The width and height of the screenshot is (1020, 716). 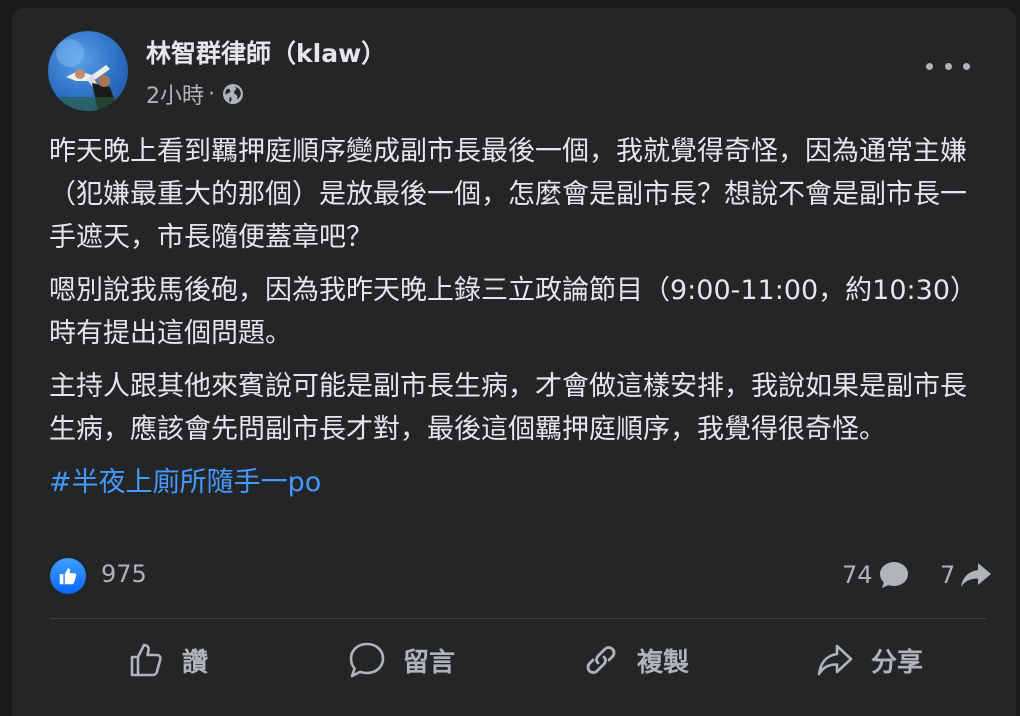 I want to click on author-avatar, so click(x=88, y=71).